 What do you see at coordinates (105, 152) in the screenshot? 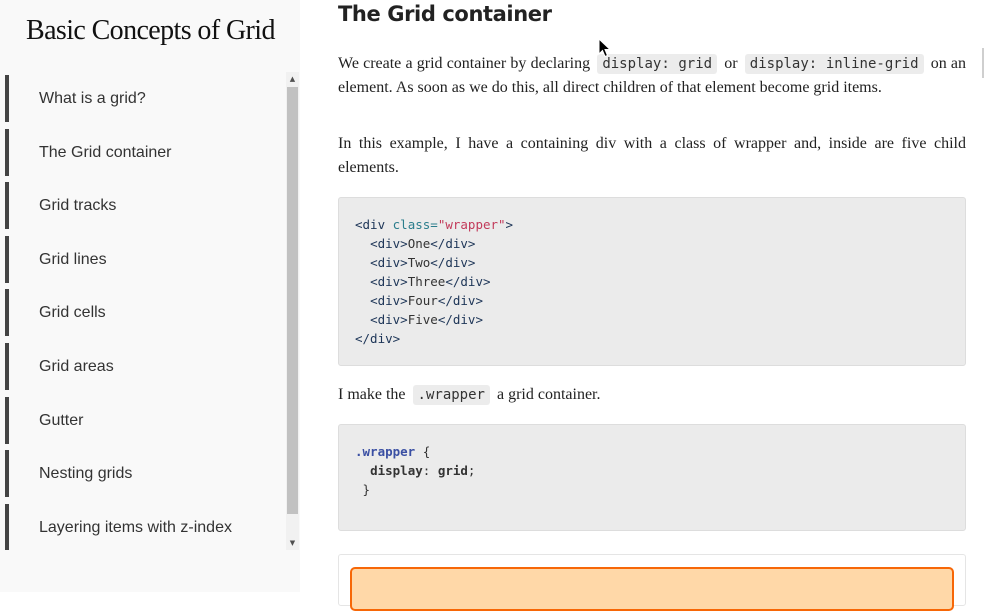
I see `sidebar-item-label: The Grid container` at bounding box center [105, 152].